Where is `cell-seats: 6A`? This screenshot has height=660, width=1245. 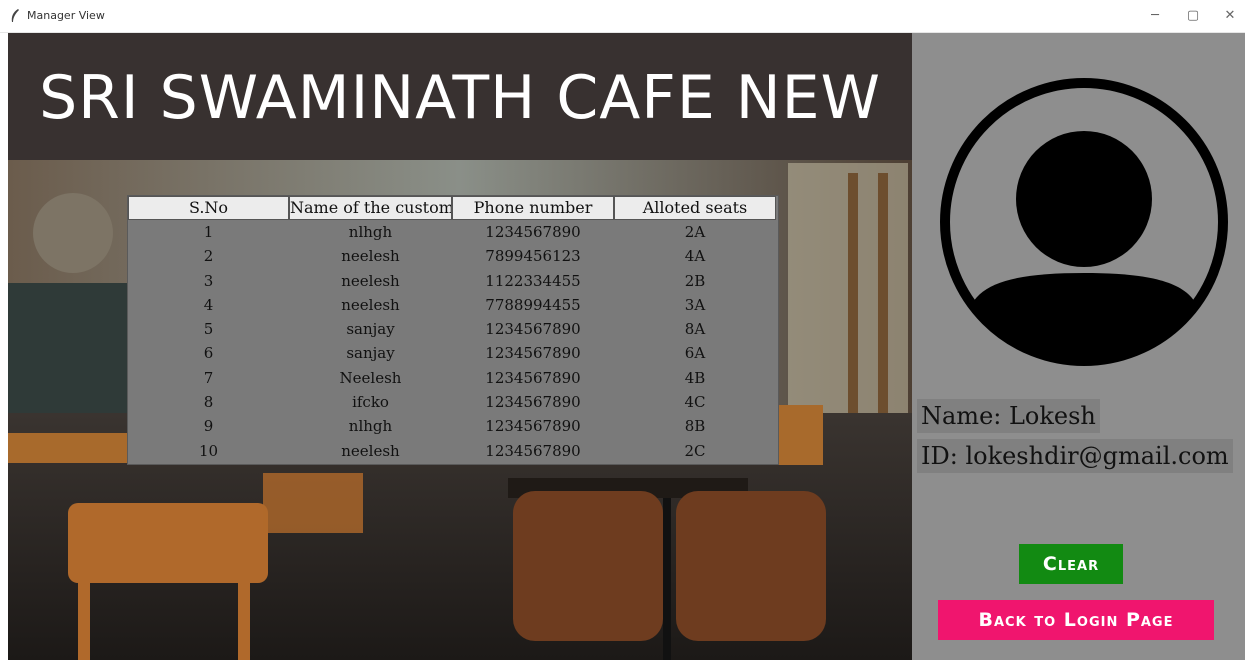
cell-seats: 6A is located at coordinates (695, 353).